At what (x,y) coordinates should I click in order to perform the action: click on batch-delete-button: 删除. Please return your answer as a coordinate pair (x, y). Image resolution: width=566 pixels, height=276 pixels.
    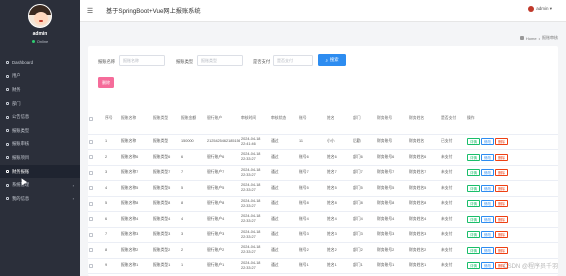
    Looking at the image, I should click on (106, 82).